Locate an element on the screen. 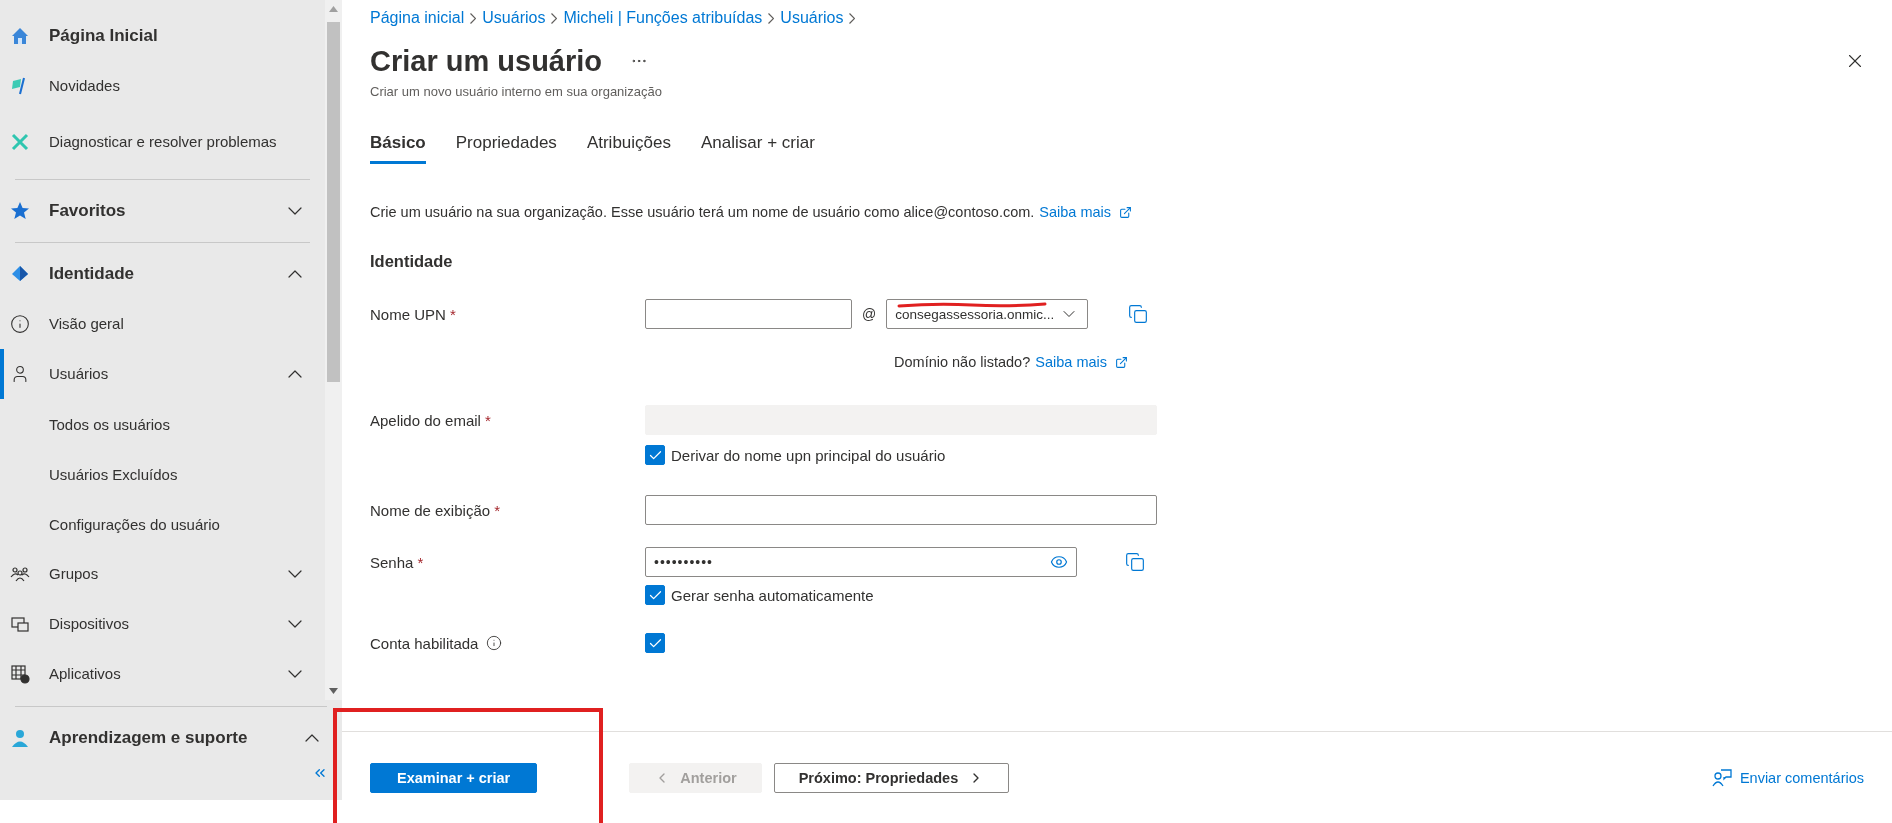 The width and height of the screenshot is (1892, 823). apps-icon is located at coordinates (20, 674).